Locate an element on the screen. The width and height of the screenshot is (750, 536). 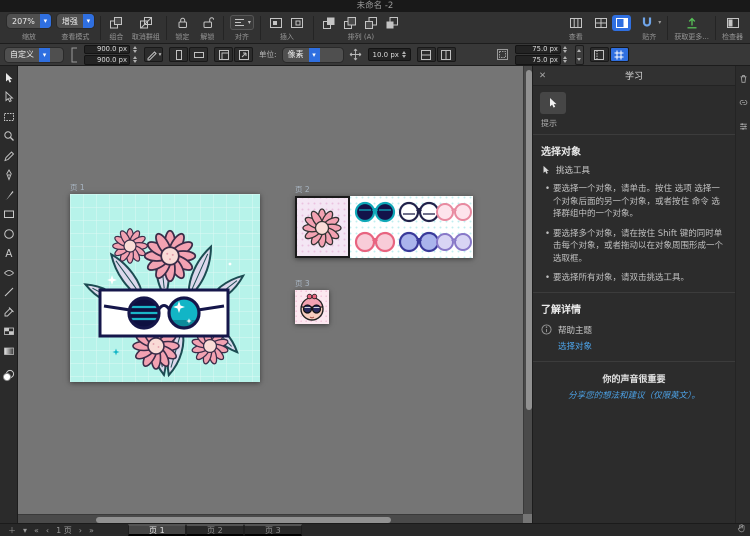
move-backward-icon is located at coordinates (371, 23).